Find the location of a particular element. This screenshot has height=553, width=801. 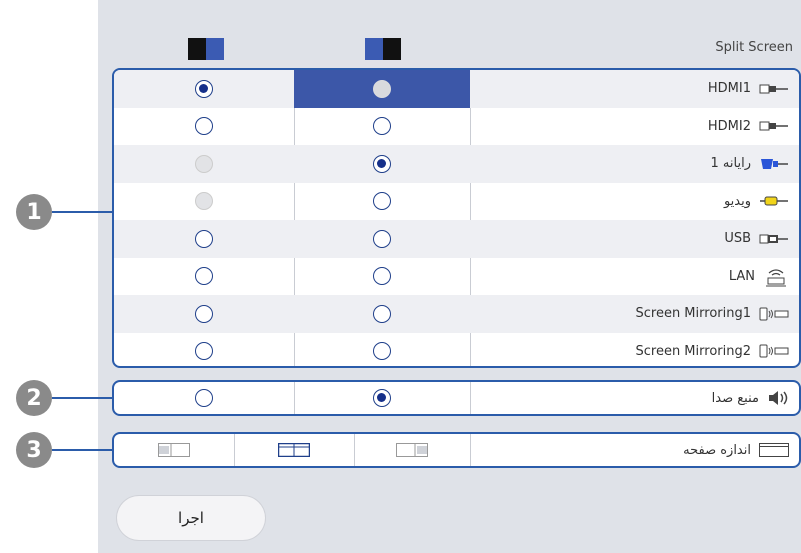

source-label-wrap: ویدیو is located at coordinates (756, 202).